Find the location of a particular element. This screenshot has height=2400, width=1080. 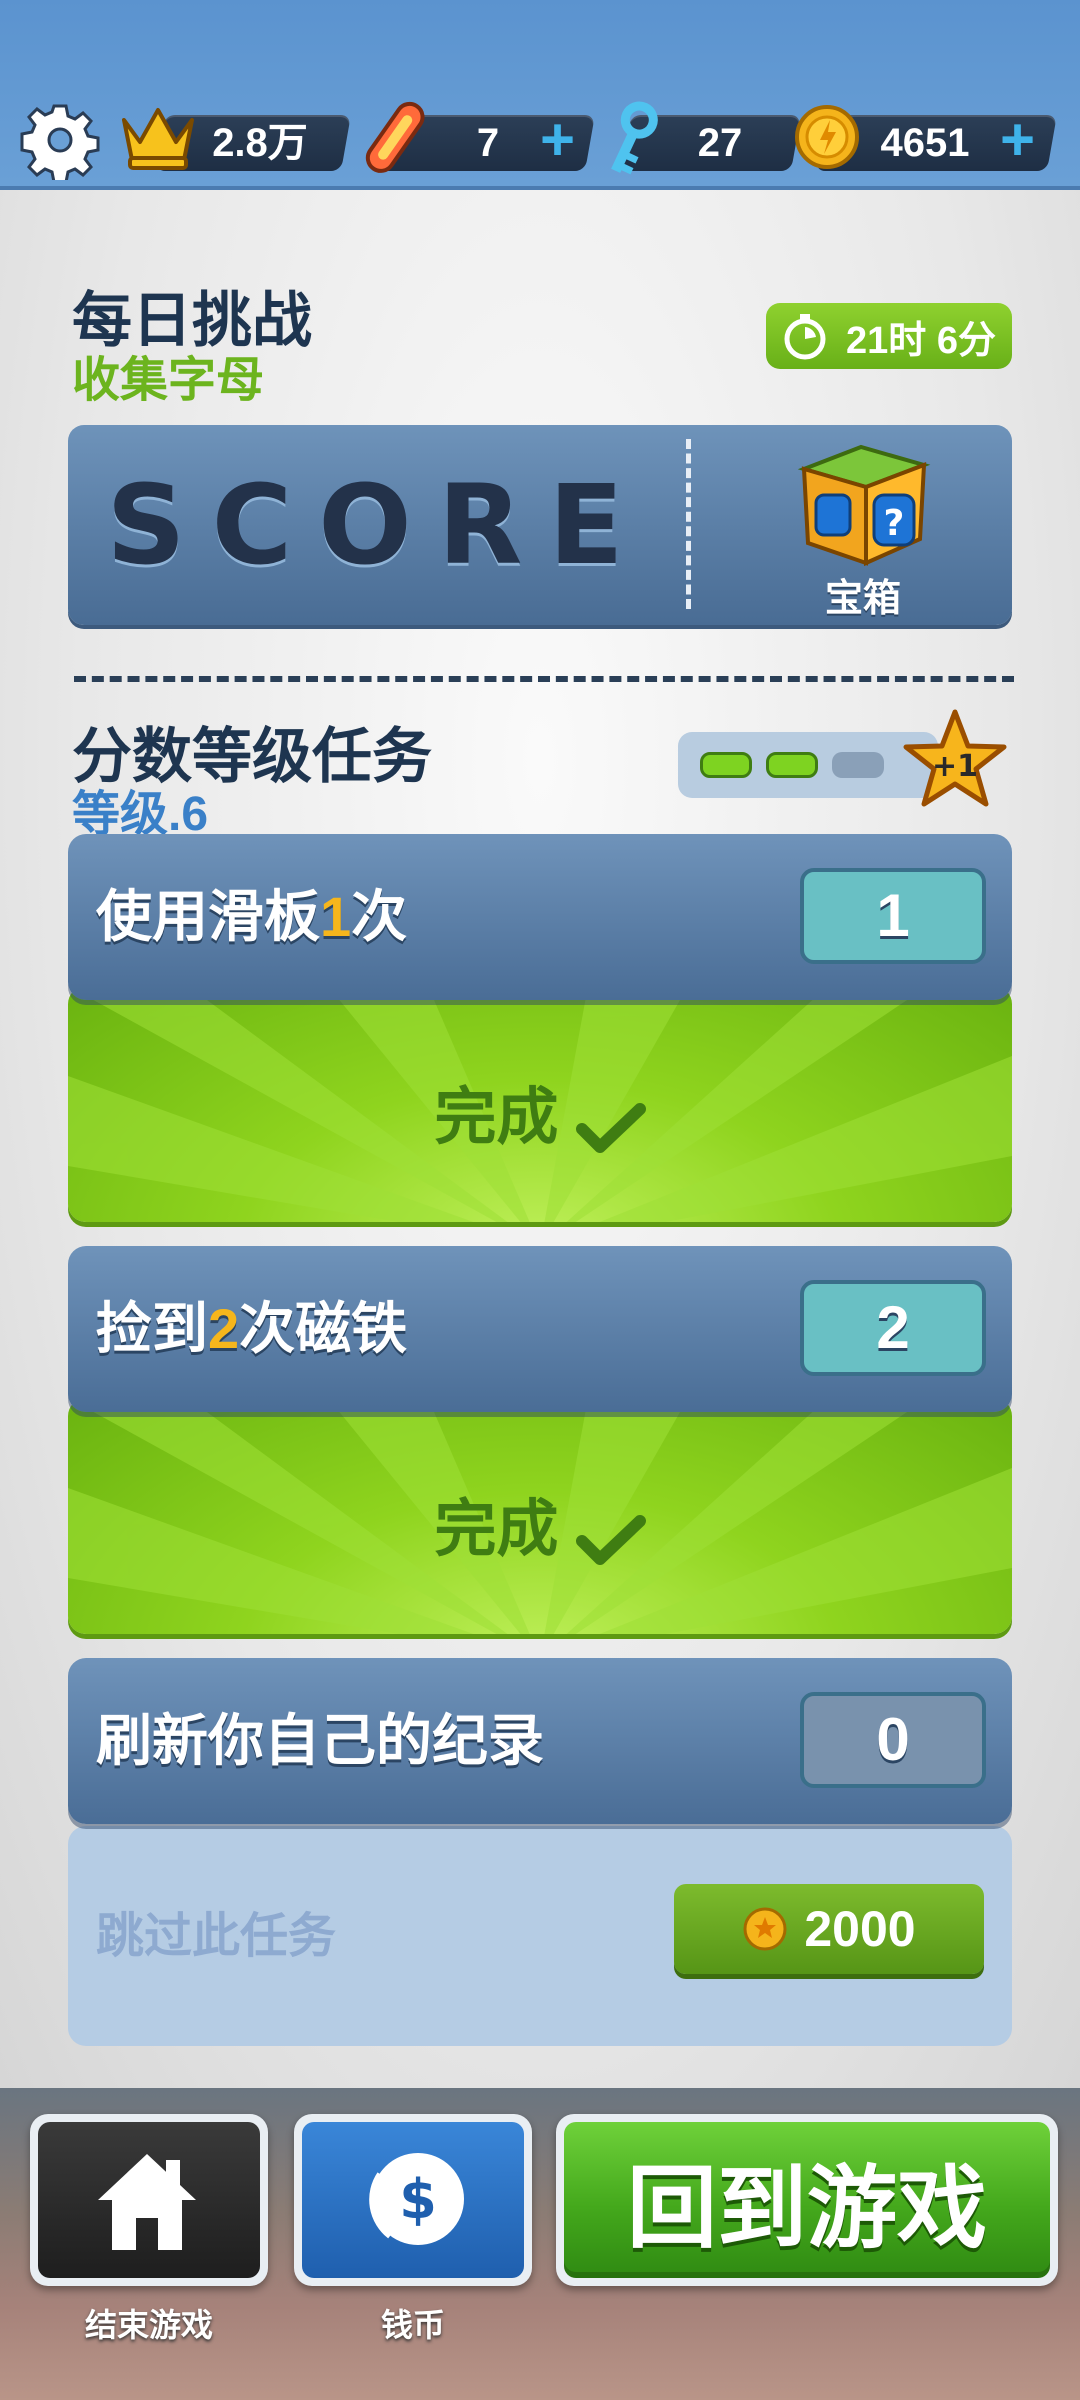

task-3-count: 0 is located at coordinates (893, 1740).